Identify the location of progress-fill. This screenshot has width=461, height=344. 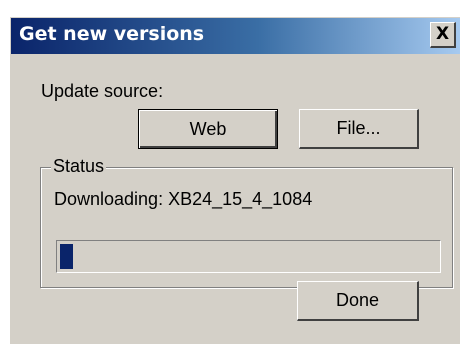
(67, 256).